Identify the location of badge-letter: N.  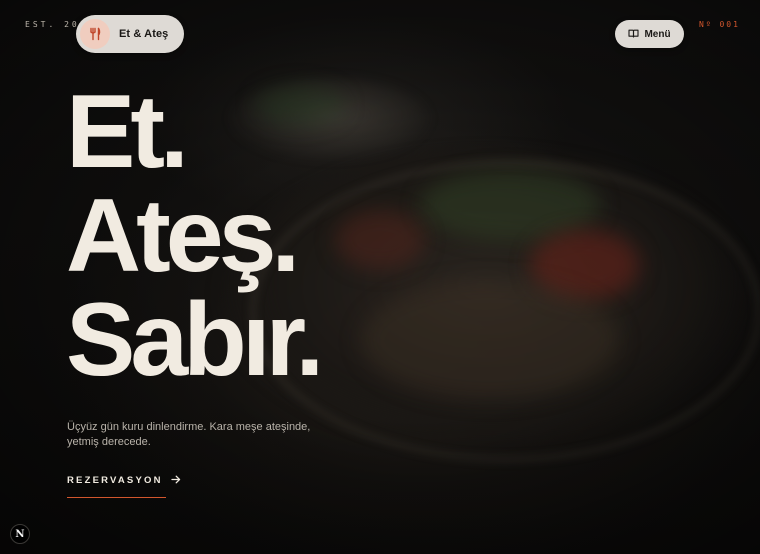
(20, 534).